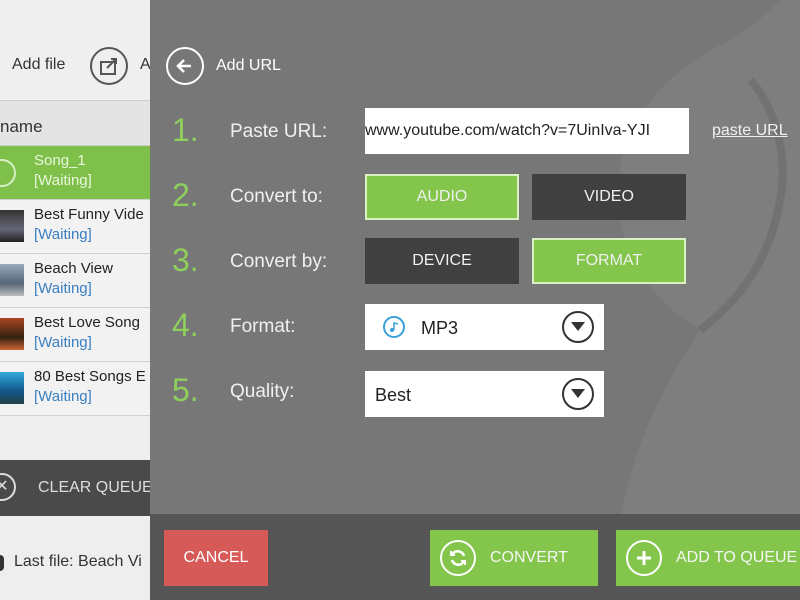 The image size is (800, 600). Describe the element at coordinates (609, 261) in the screenshot. I see `format-button: FORMAT` at that location.